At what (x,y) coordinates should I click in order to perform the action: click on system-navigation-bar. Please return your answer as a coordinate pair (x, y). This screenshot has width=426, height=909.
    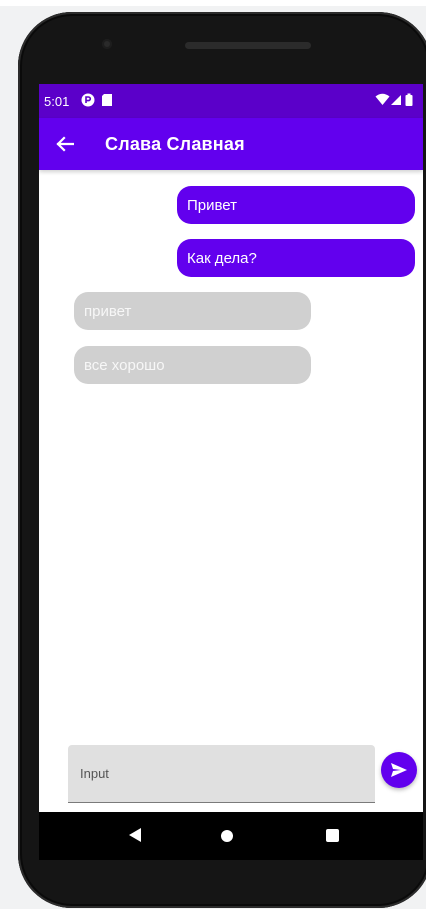
    Looking at the image, I should click on (231, 836).